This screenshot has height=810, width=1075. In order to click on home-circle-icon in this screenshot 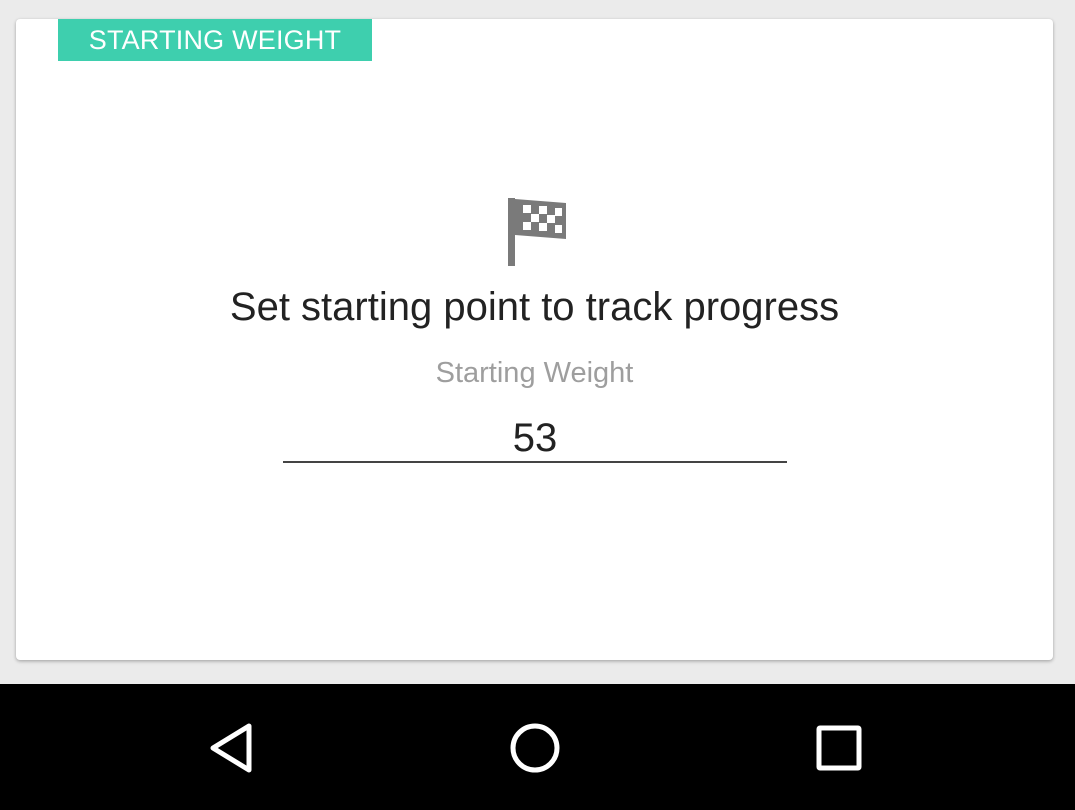, I will do `click(535, 748)`.